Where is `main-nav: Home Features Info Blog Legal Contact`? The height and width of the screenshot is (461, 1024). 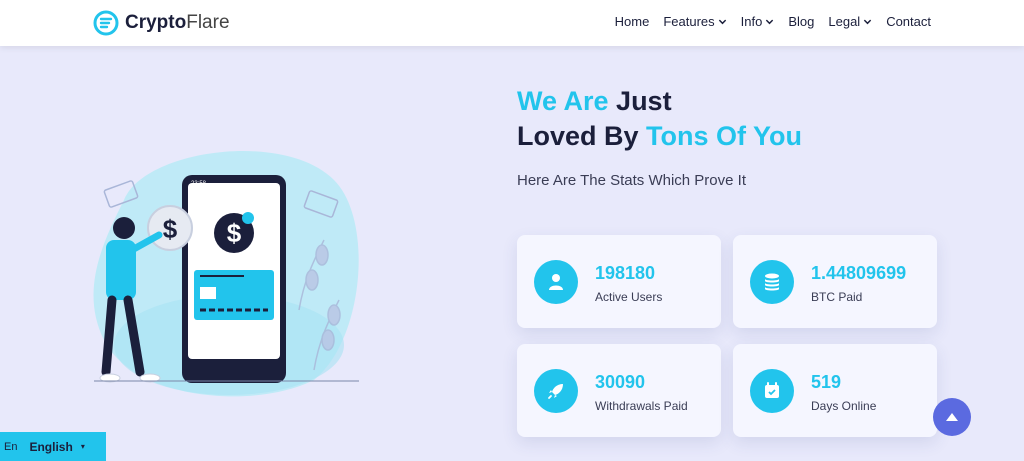 main-nav: Home Features Info Blog Legal Contact is located at coordinates (773, 21).